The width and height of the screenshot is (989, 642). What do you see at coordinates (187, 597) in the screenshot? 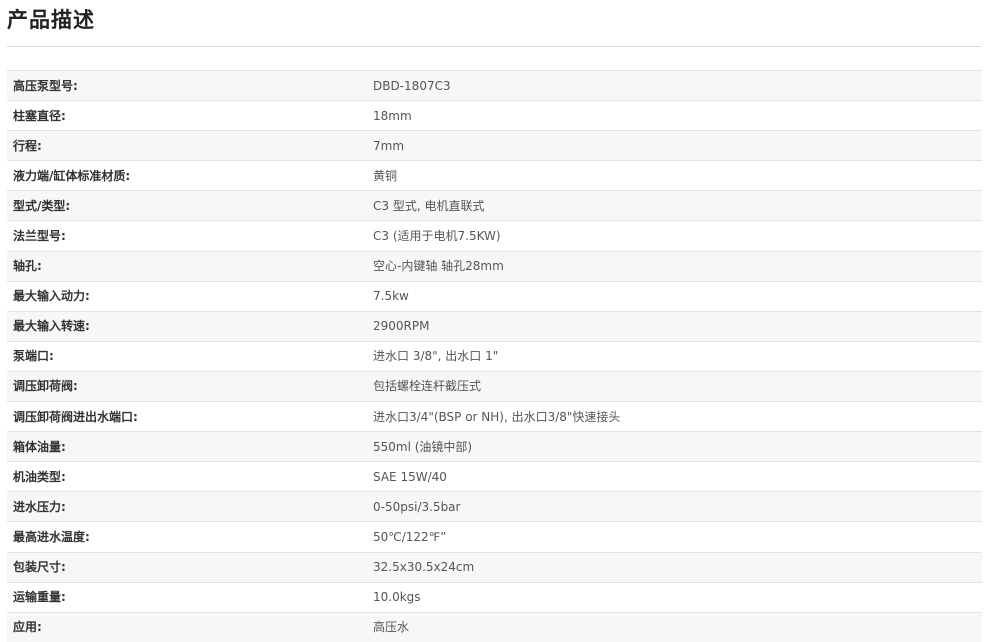
I see `spec-label: 运输重量:` at bounding box center [187, 597].